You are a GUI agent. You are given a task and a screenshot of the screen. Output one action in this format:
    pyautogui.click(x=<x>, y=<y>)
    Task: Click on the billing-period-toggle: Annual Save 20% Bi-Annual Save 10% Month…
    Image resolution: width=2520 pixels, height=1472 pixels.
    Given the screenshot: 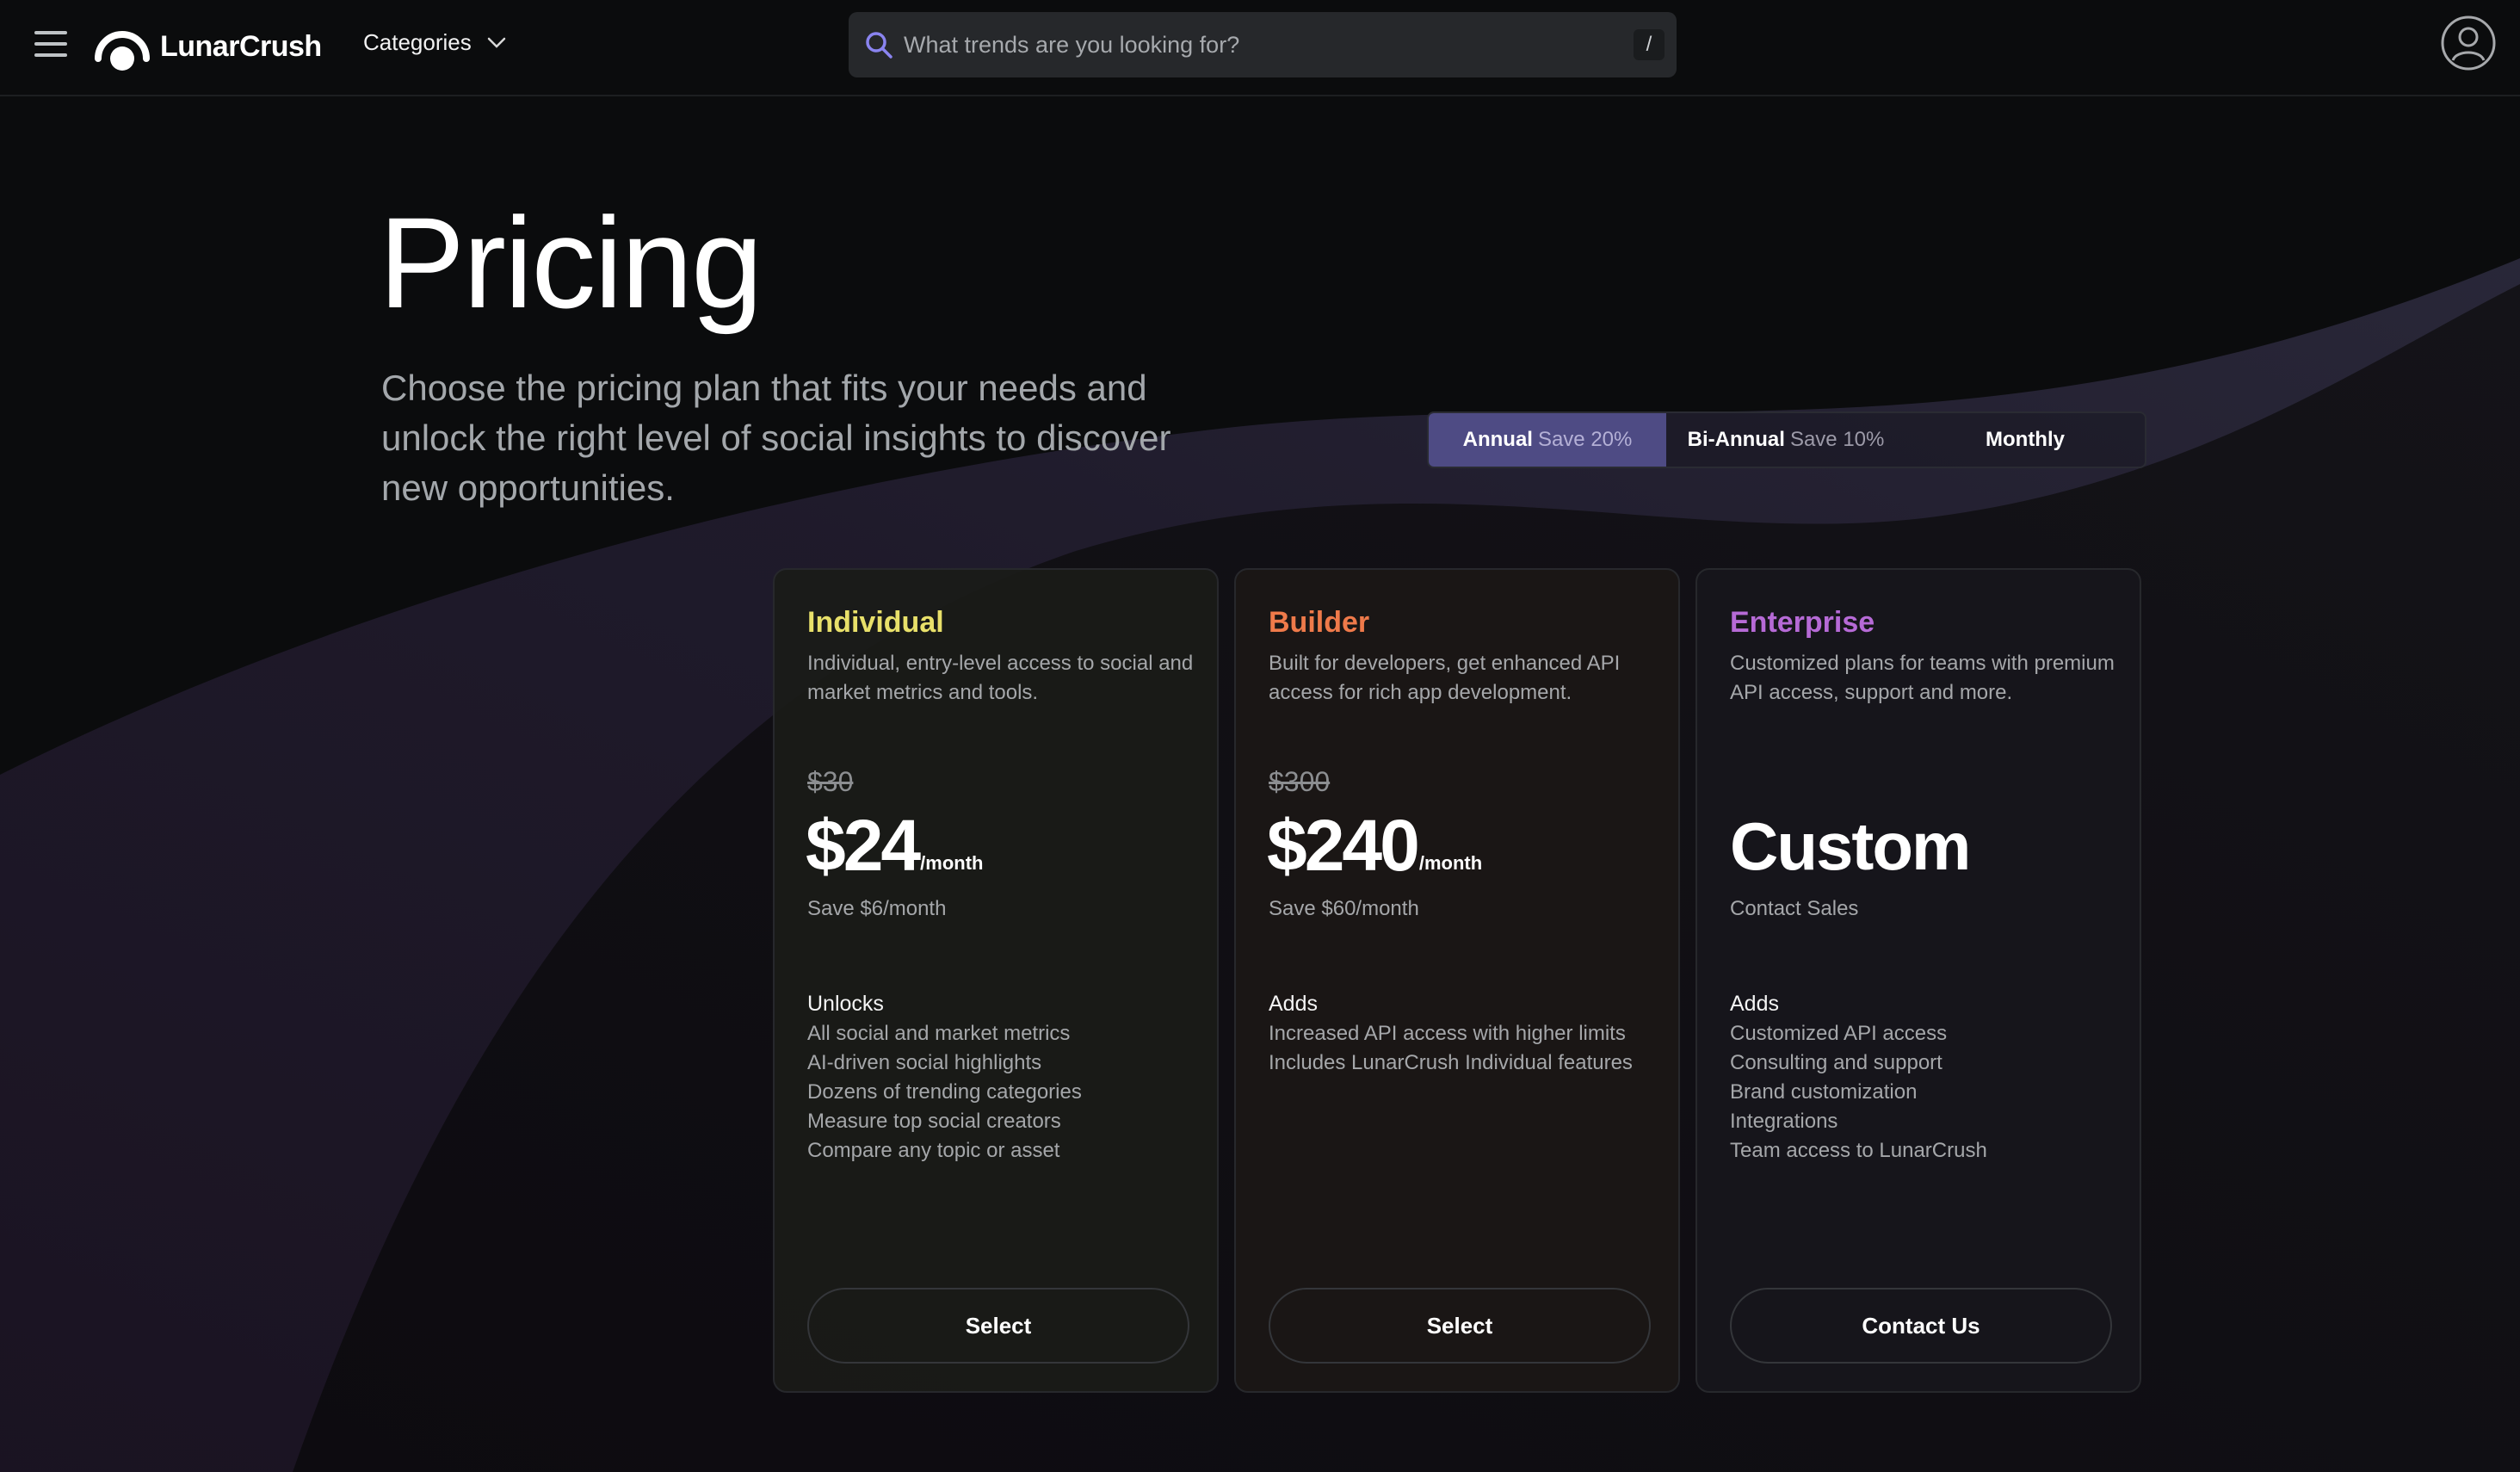 What is the action you would take?
    pyautogui.click(x=1786, y=439)
    